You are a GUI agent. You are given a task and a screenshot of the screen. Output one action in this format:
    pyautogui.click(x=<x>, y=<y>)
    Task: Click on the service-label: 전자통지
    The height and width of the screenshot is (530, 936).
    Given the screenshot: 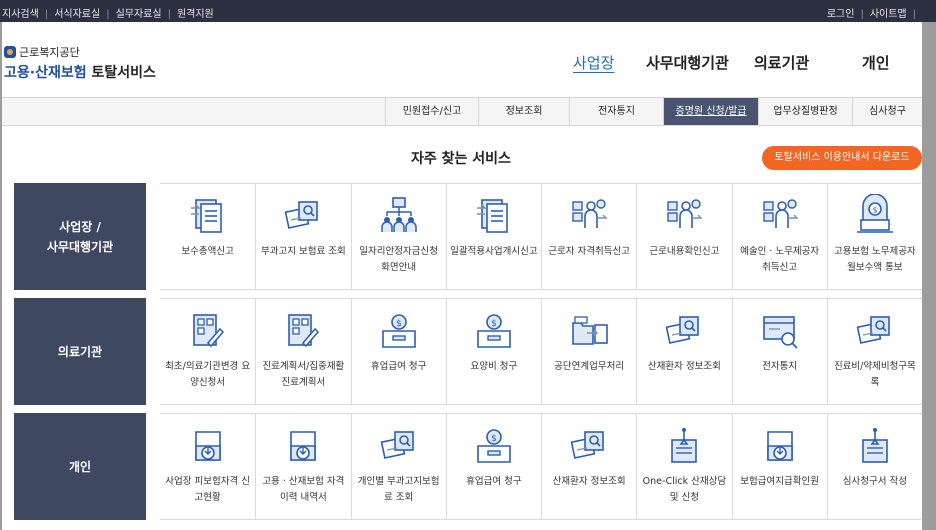 What is the action you would take?
    pyautogui.click(x=780, y=366)
    